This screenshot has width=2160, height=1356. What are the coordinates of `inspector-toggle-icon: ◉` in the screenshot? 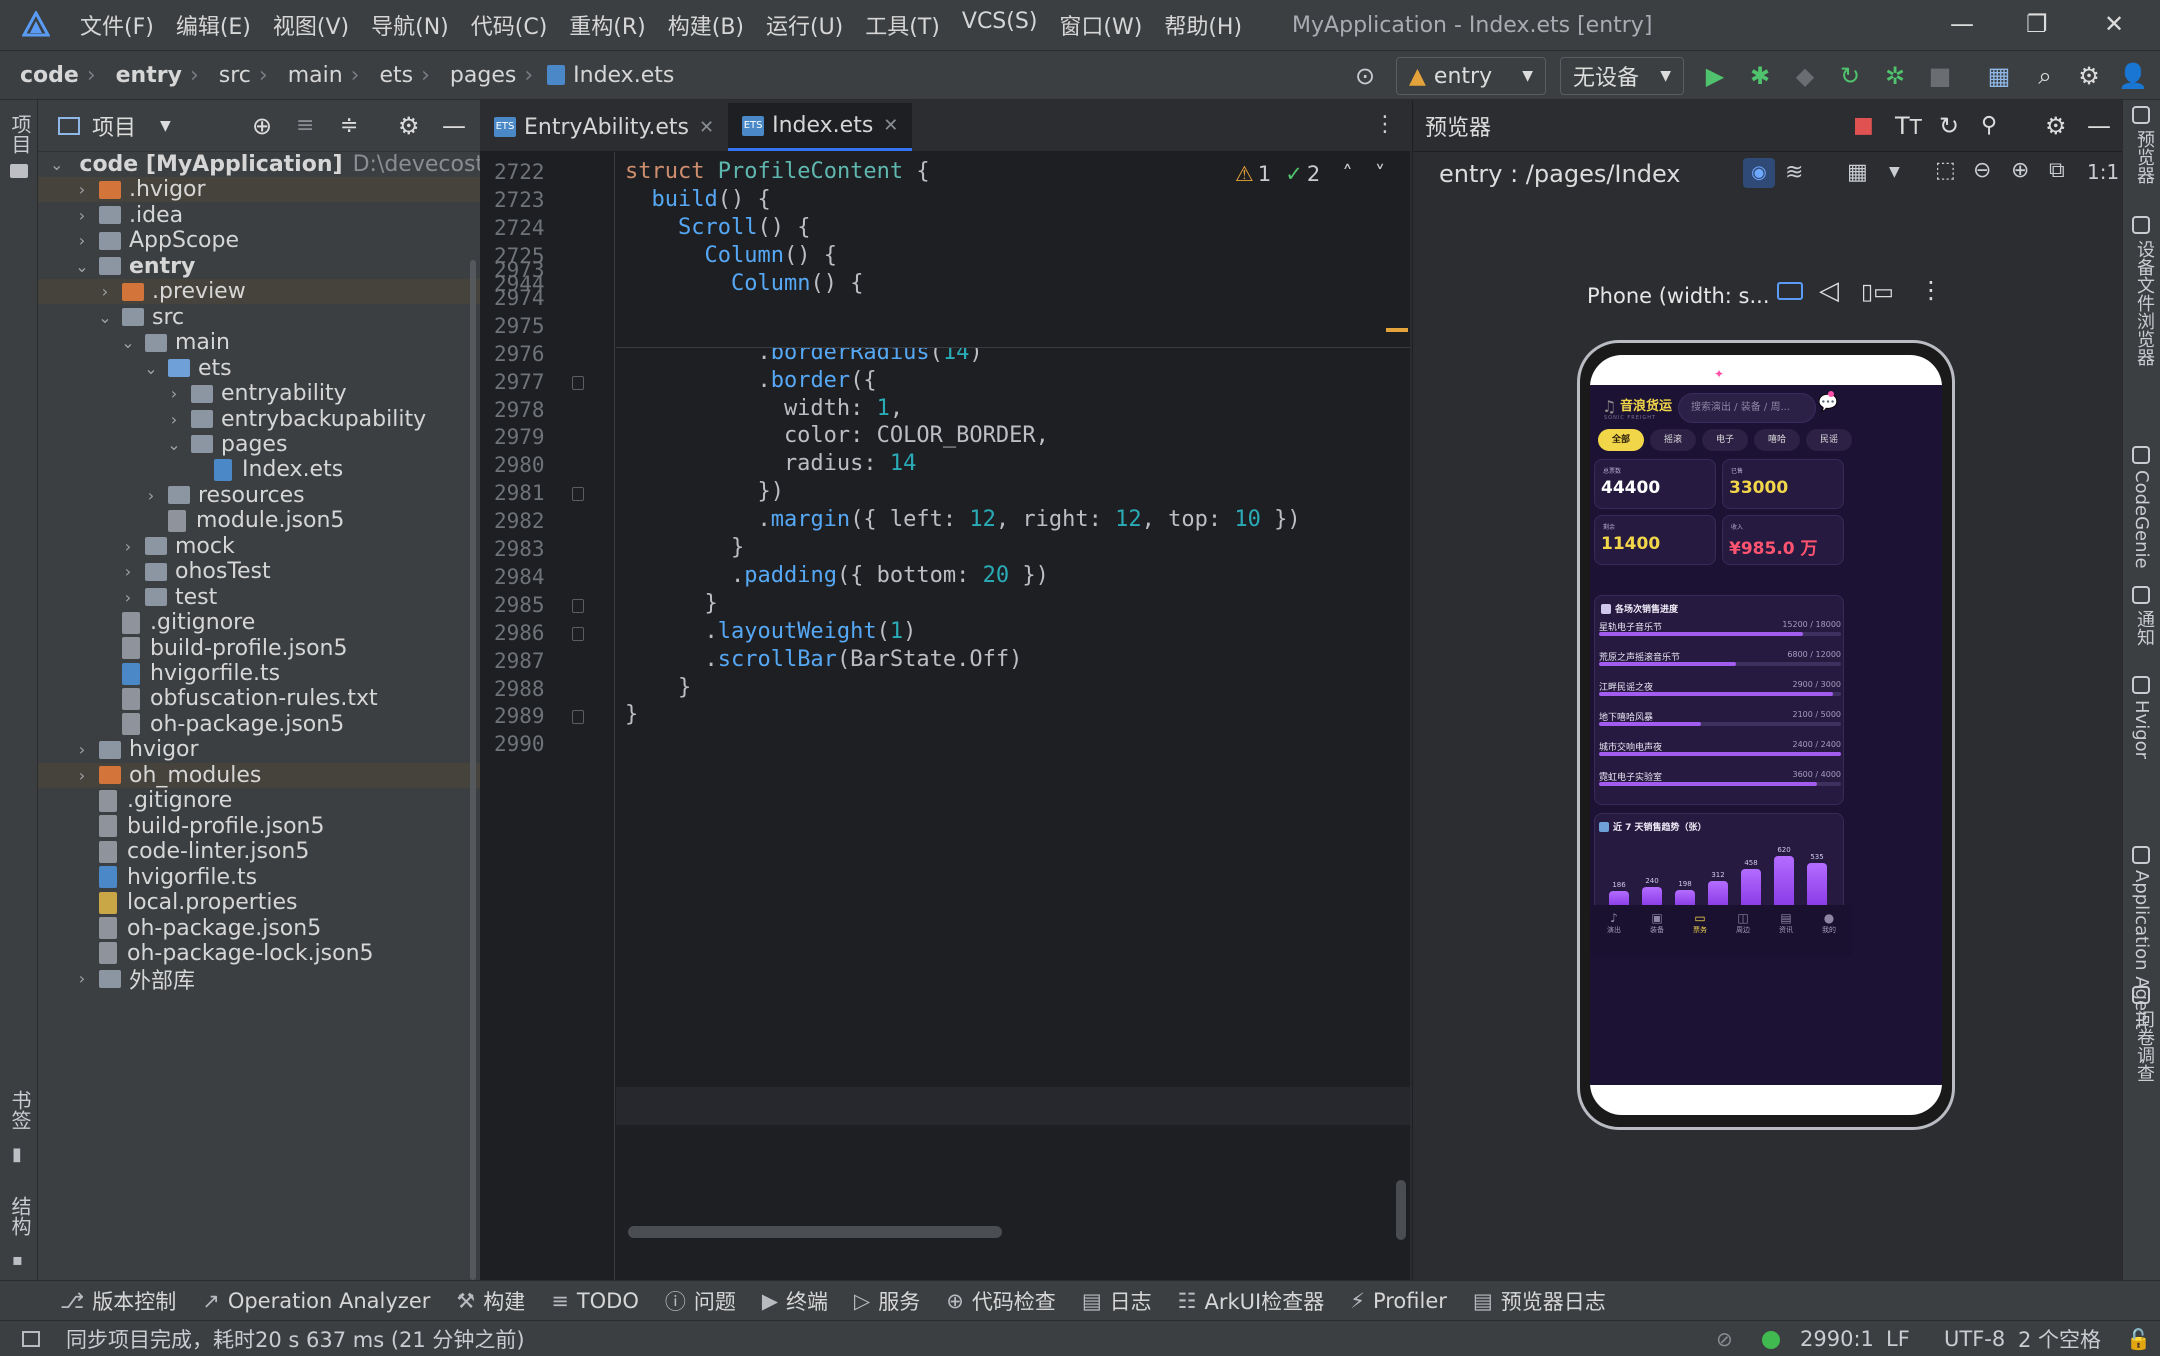 It's located at (1759, 173).